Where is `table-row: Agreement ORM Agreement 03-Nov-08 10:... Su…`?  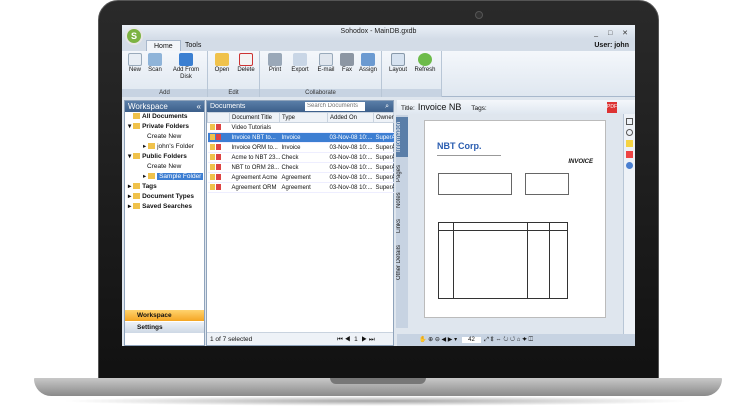 table-row: Agreement ORM Agreement 03-Nov-08 10:... Su… is located at coordinates (300, 187).